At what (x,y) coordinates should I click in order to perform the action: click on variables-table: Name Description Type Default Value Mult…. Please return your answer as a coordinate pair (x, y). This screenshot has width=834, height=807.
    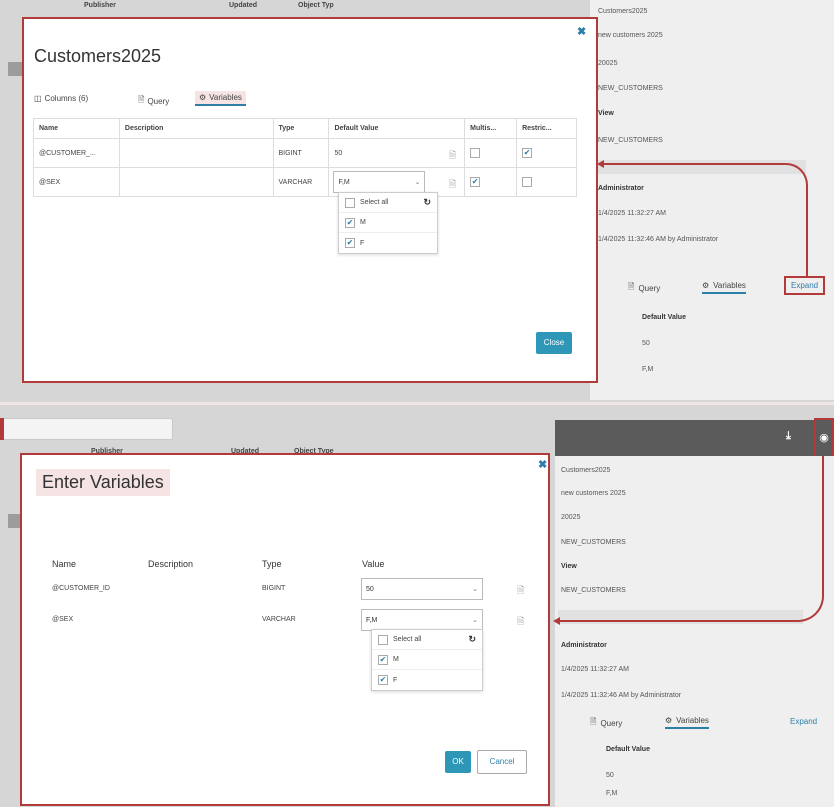
    Looking at the image, I should click on (305, 157).